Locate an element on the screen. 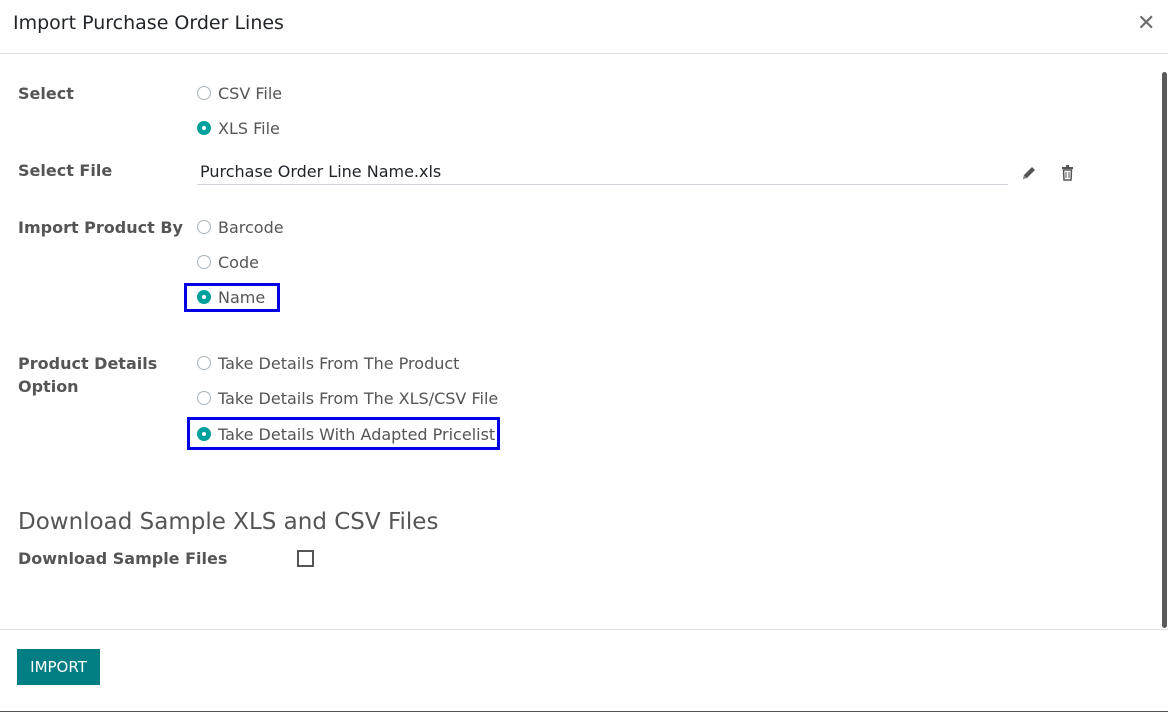 This screenshot has width=1168, height=713. section-title: Download Sample XLS and CSV Files is located at coordinates (228, 522).